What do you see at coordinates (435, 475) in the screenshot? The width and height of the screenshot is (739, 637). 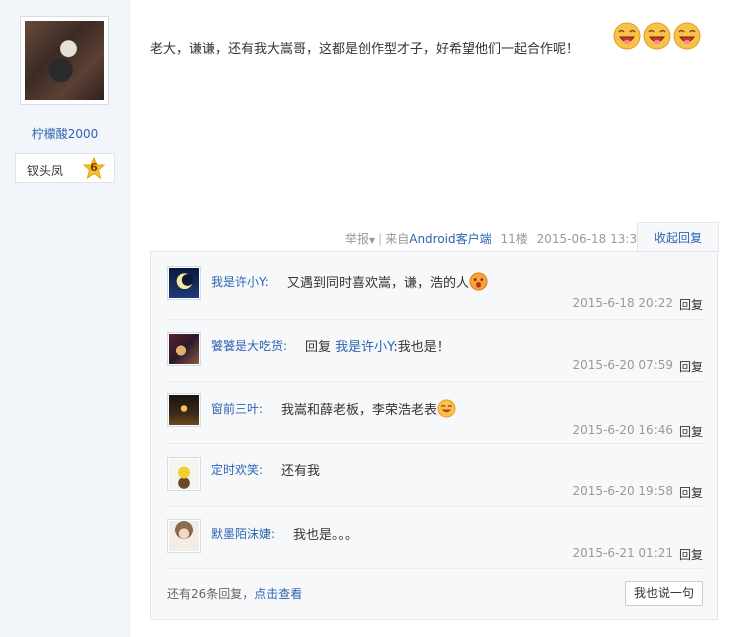 I see `list-item: 定时欢笑: 还有我 2015-6-20 19:58 回复` at bounding box center [435, 475].